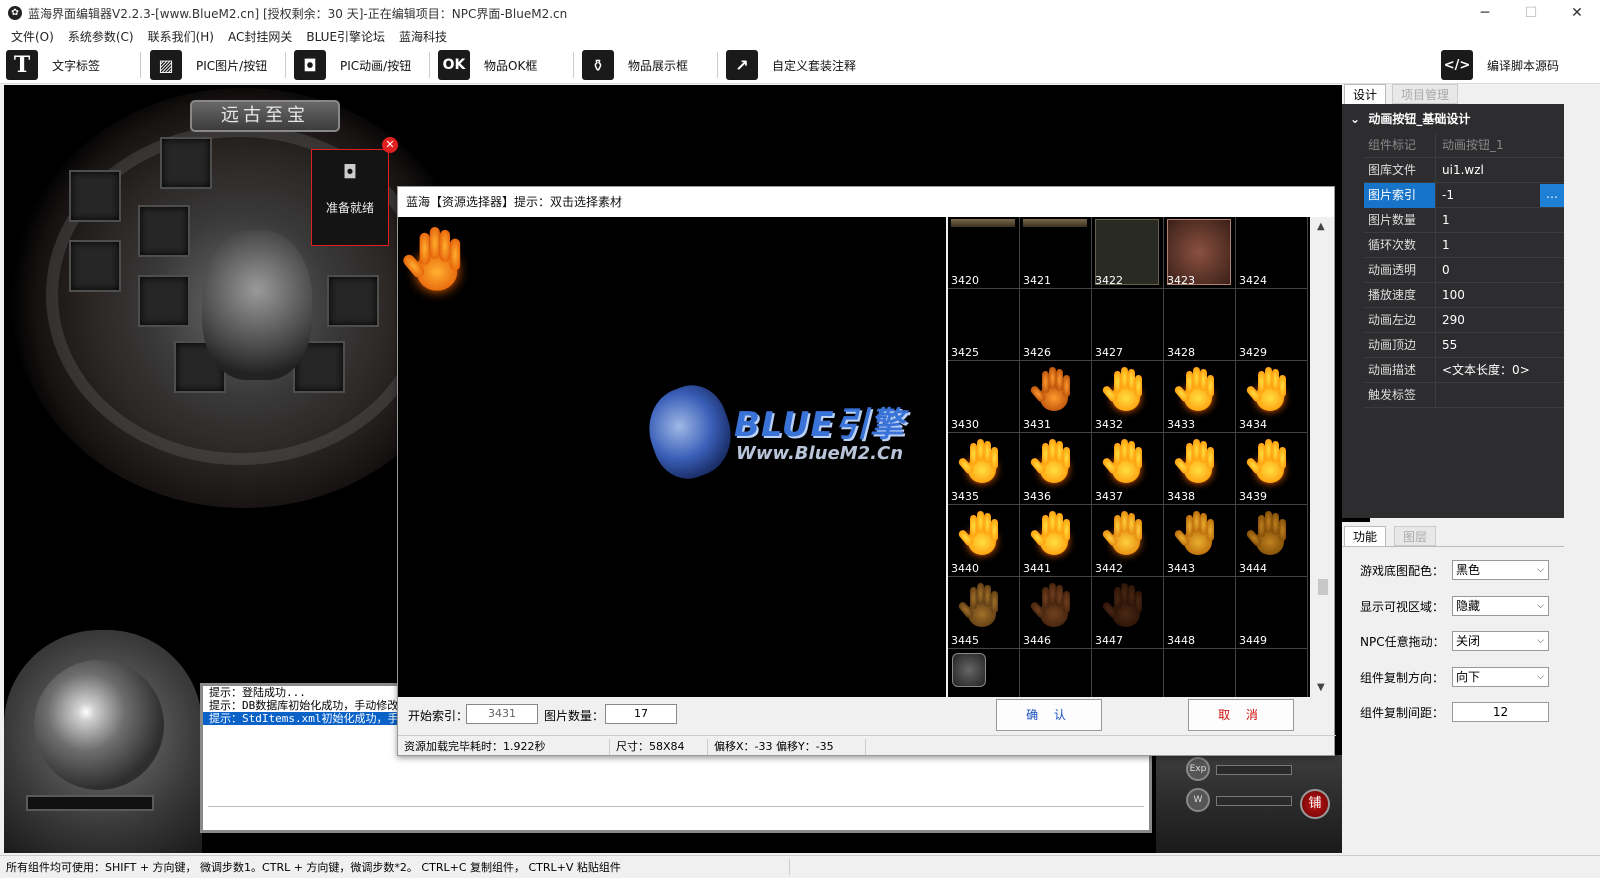  Describe the element at coordinates (1425, 94) in the screenshot. I see `tab-project: 项目管理` at that location.